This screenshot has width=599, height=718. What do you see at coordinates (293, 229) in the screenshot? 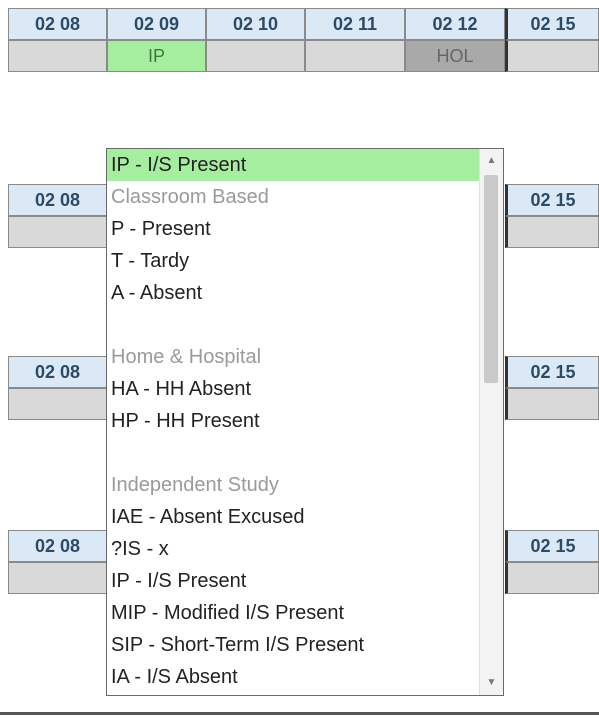
I see `option-p-present: P - Present` at bounding box center [293, 229].